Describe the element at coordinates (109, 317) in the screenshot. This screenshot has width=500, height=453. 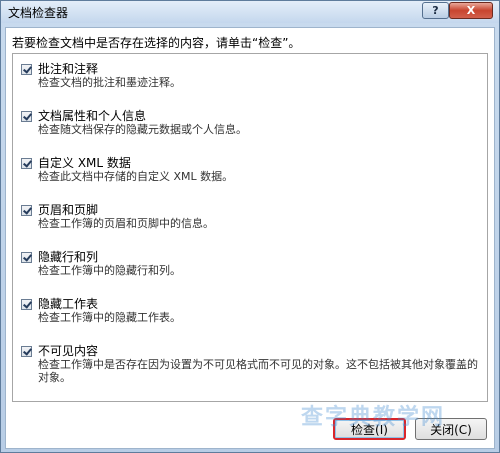
I see `item-description: 检查工作簿中的隐藏工作表。` at that location.